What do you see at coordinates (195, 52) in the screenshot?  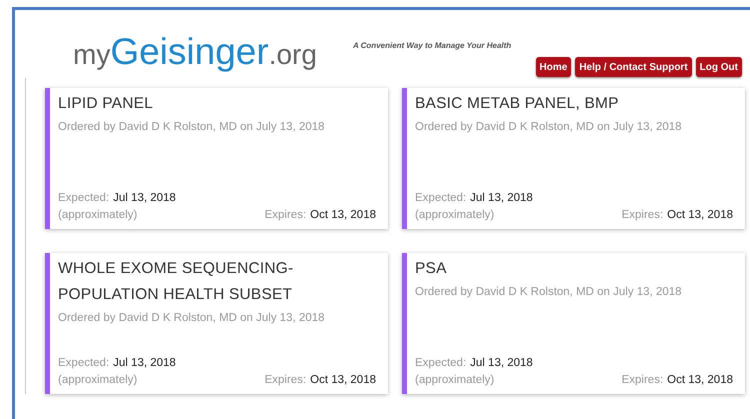 I see `logo: myGeisinger.org` at bounding box center [195, 52].